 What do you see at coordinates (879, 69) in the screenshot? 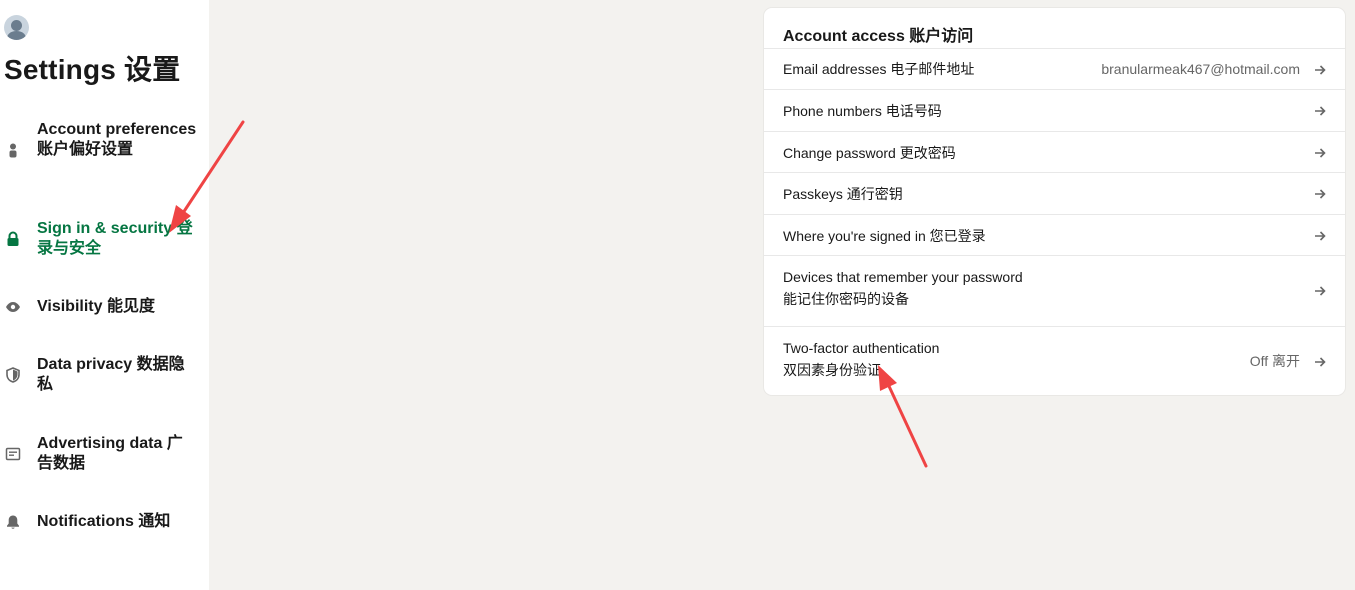
I see `row-label: Email addresses 电子邮件地址` at bounding box center [879, 69].